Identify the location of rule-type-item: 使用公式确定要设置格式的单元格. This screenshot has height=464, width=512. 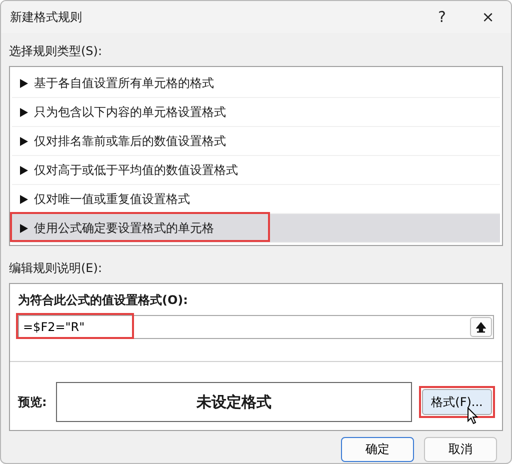
(256, 228).